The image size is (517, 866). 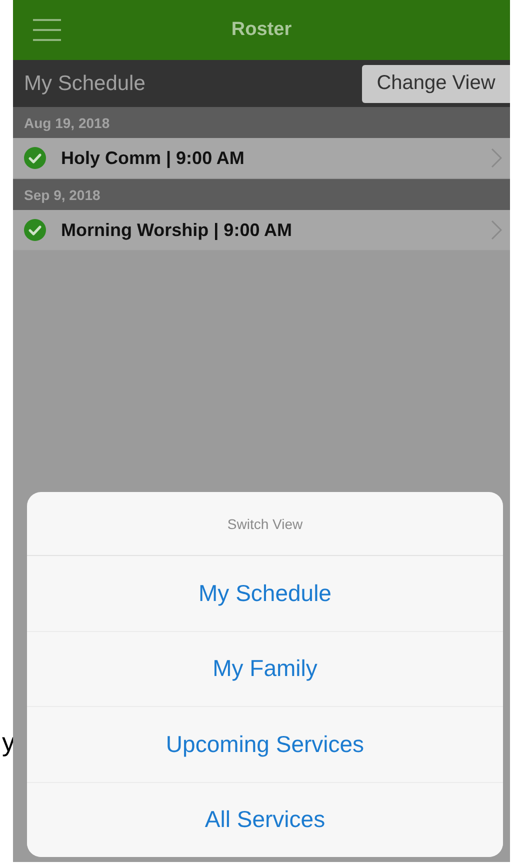 I want to click on service-title: Morning Worship | 9:00 AM, so click(x=177, y=230).